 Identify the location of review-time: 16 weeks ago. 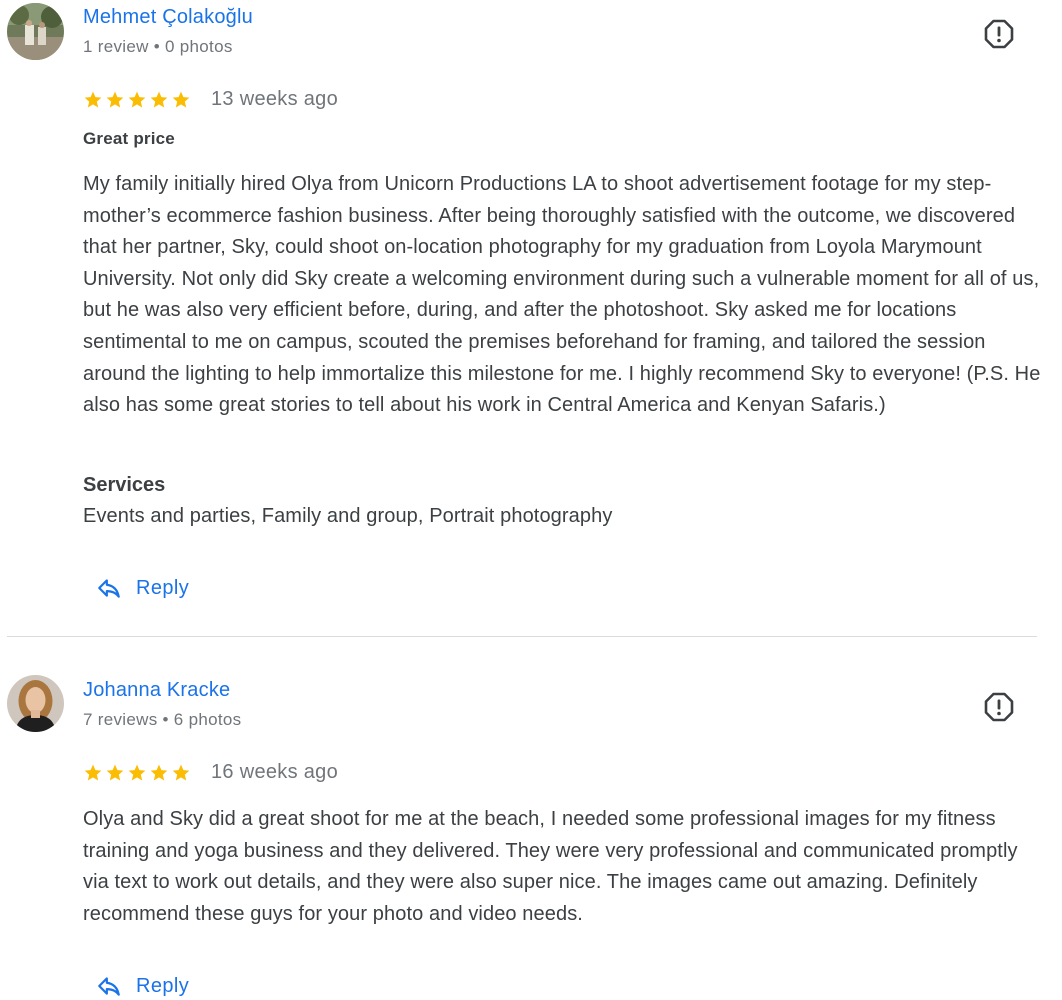
(275, 772).